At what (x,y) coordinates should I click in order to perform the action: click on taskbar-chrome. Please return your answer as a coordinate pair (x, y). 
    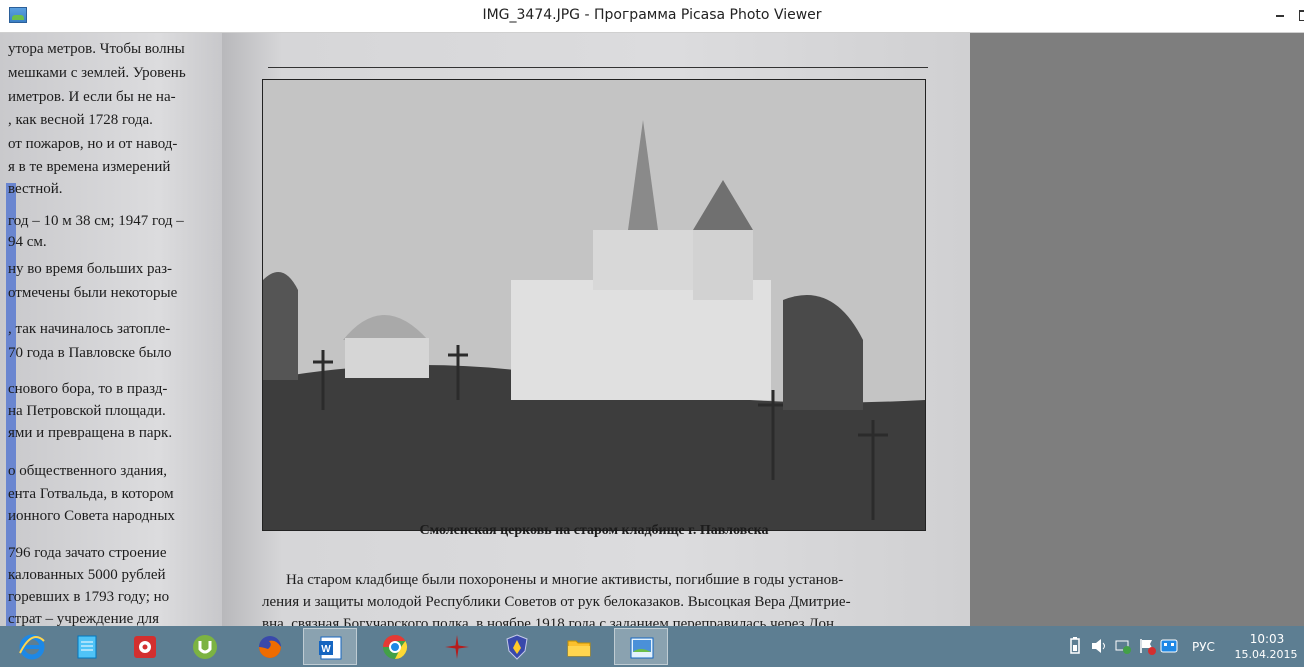
    Looking at the image, I should click on (395, 646).